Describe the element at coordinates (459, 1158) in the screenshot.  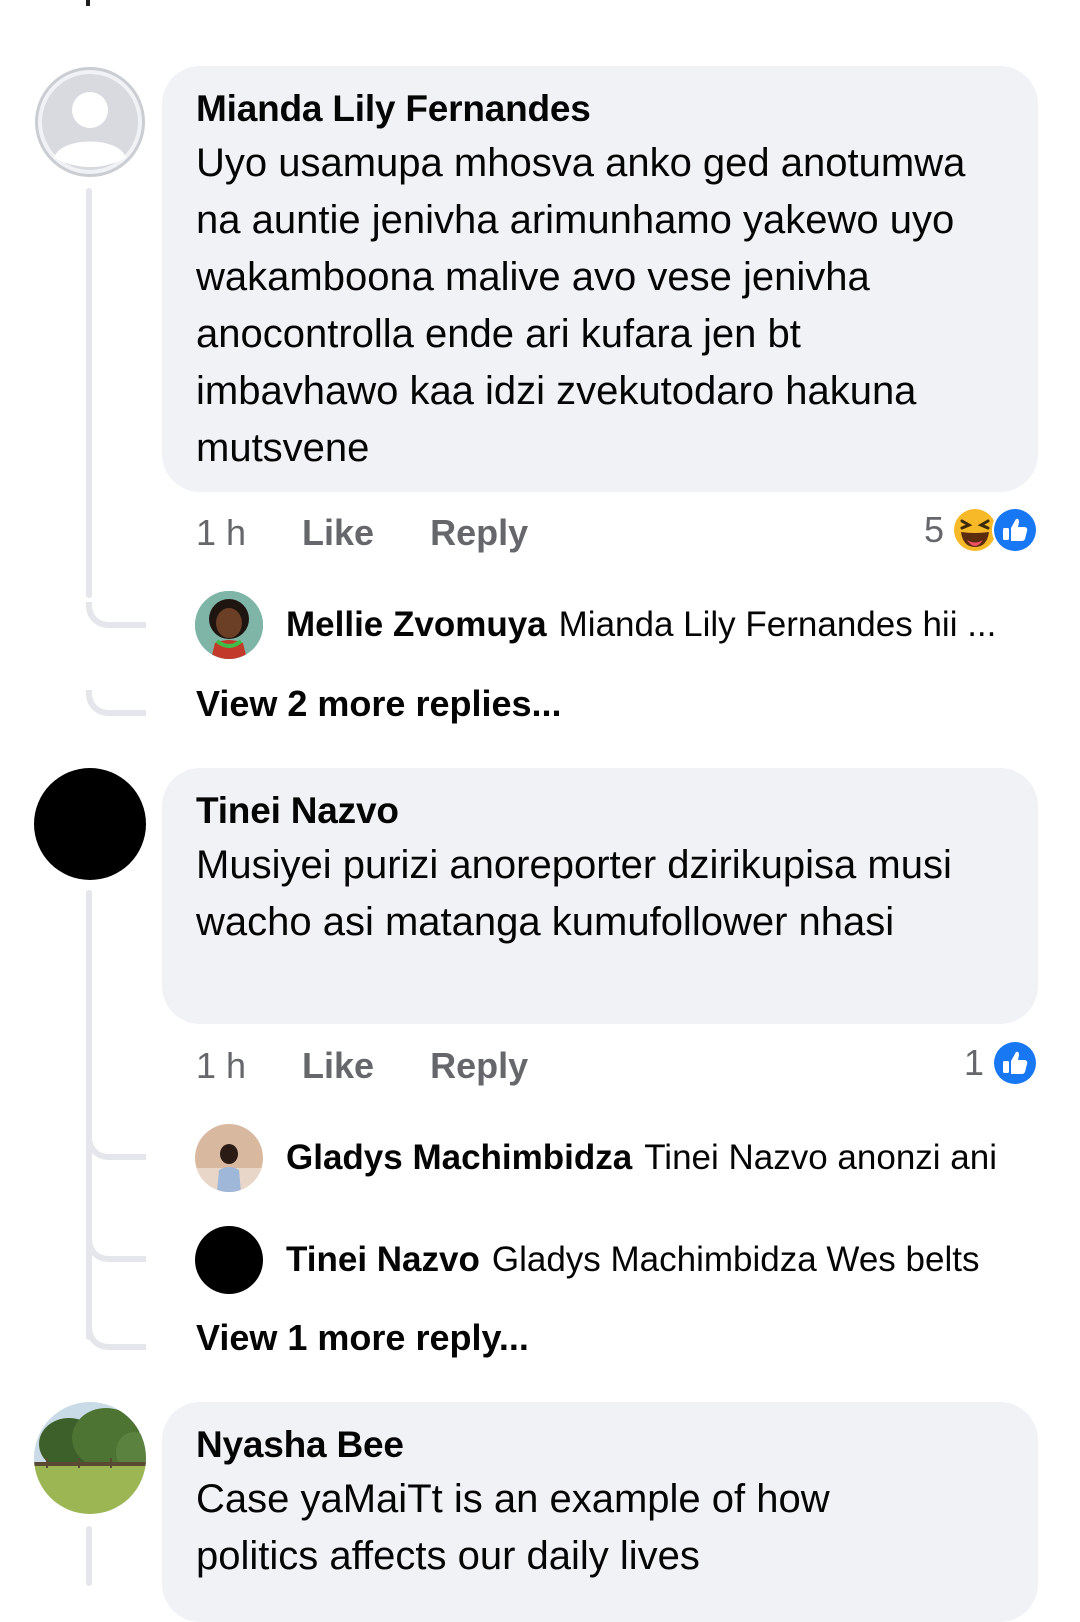
I see `reply-author: Gladys Machimbidza` at that location.